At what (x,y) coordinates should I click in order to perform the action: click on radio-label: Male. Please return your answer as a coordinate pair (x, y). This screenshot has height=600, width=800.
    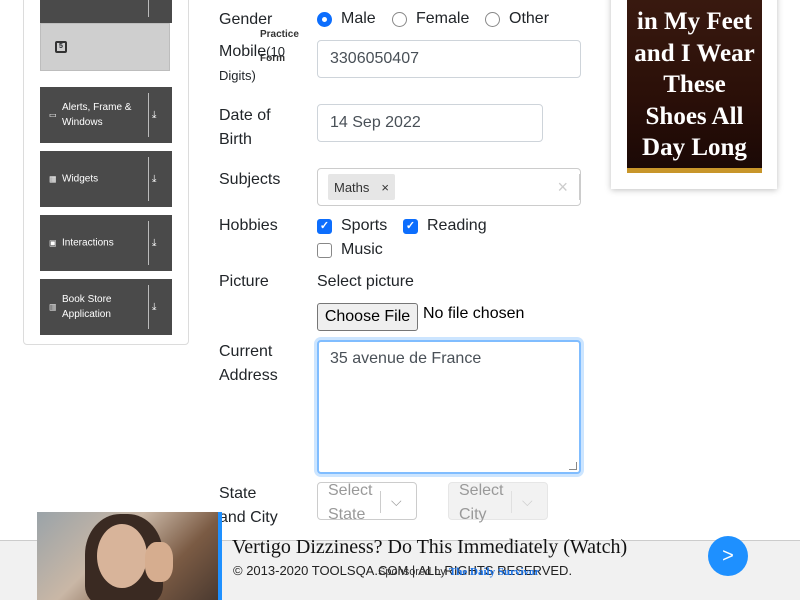
    Looking at the image, I should click on (358, 19).